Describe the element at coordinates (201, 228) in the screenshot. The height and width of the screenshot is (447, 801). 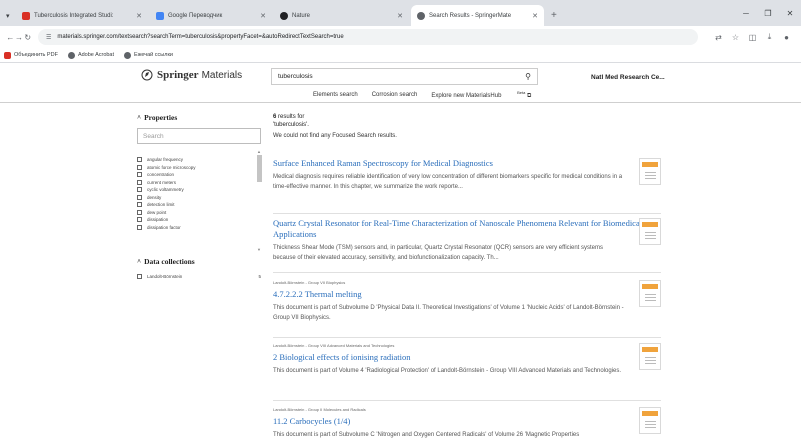
I see `property-item: dissipation factor` at that location.